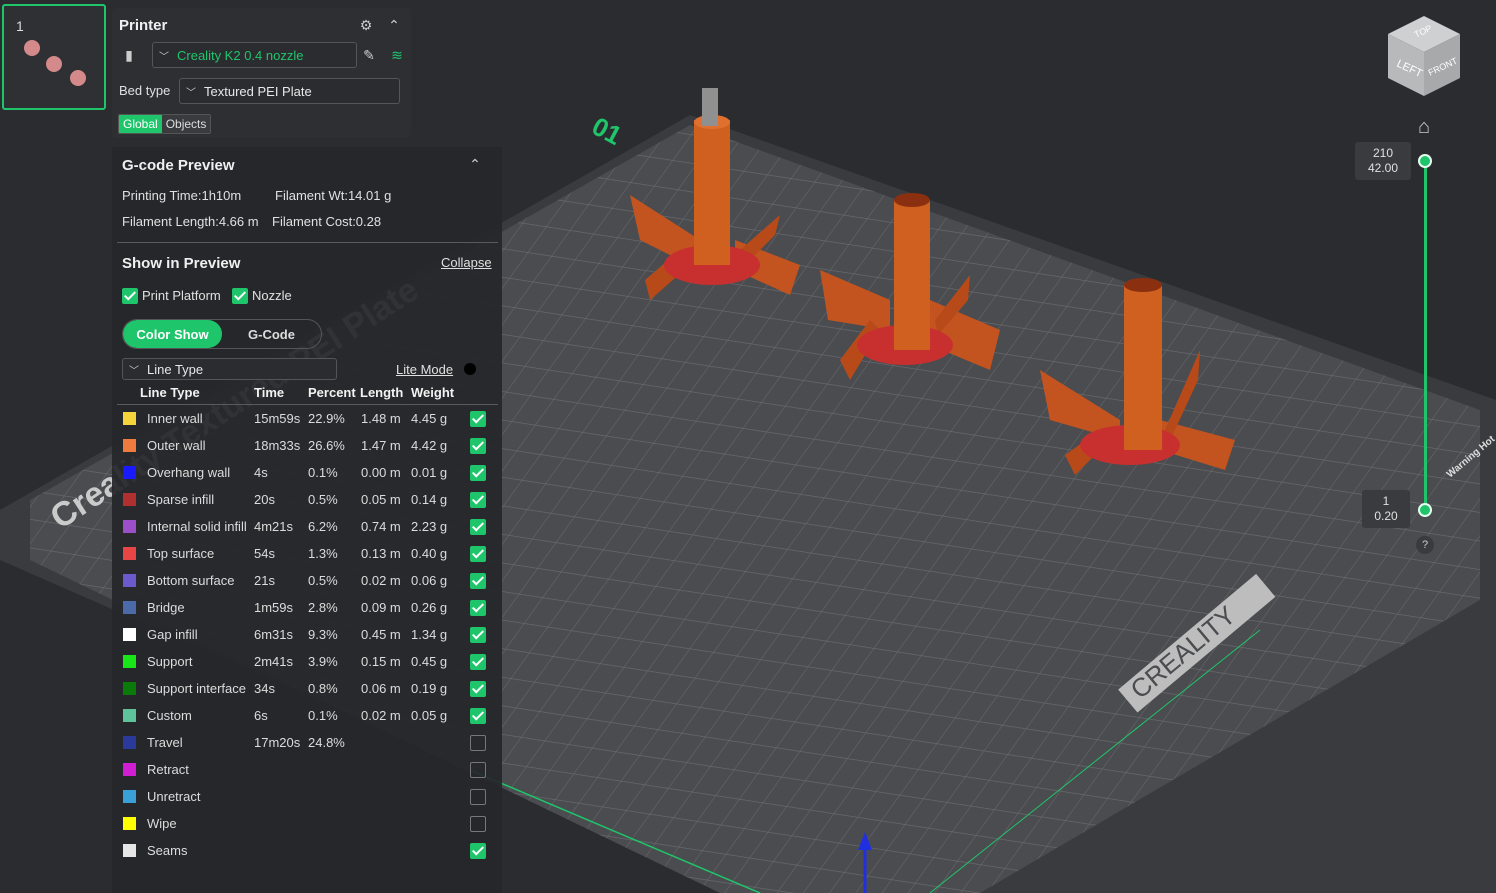 The width and height of the screenshot is (1496, 893). I want to click on bed-type-select: ﹀ Textured PEI Plate, so click(289, 91).